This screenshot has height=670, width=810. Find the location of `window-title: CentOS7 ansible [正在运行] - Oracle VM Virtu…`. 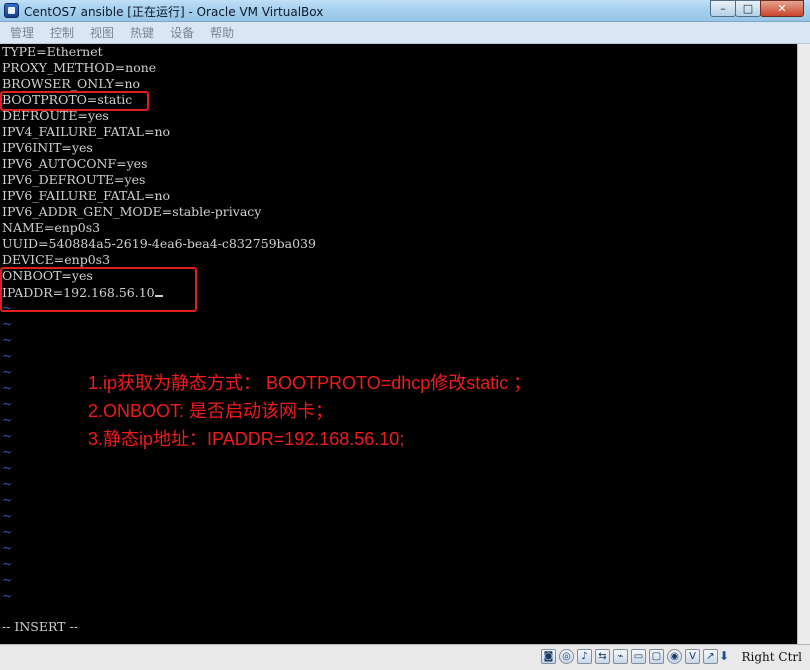

window-title: CentOS7 ansible [正在运行] - Oracle VM Virtu… is located at coordinates (174, 12).